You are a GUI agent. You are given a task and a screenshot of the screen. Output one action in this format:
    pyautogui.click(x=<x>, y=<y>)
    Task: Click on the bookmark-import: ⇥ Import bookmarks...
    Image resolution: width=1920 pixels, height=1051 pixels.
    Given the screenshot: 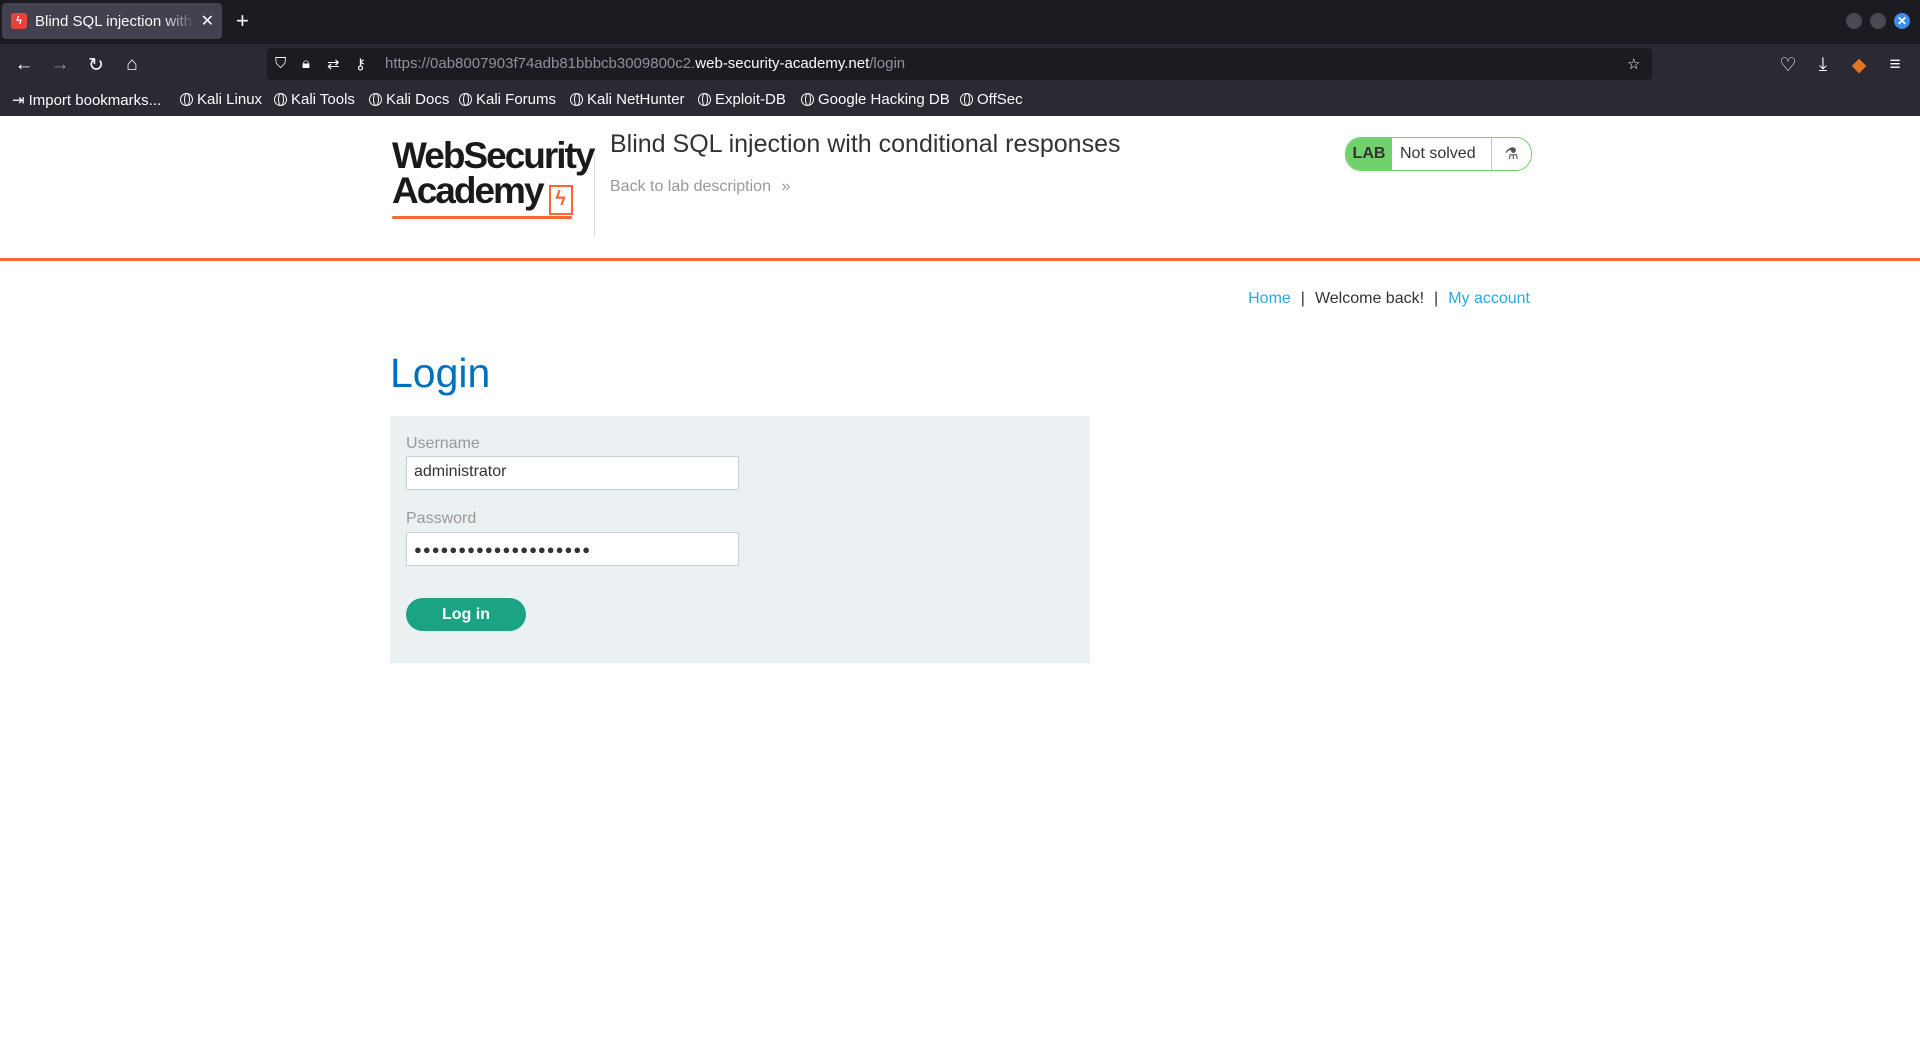 What is the action you would take?
    pyautogui.click(x=86, y=100)
    